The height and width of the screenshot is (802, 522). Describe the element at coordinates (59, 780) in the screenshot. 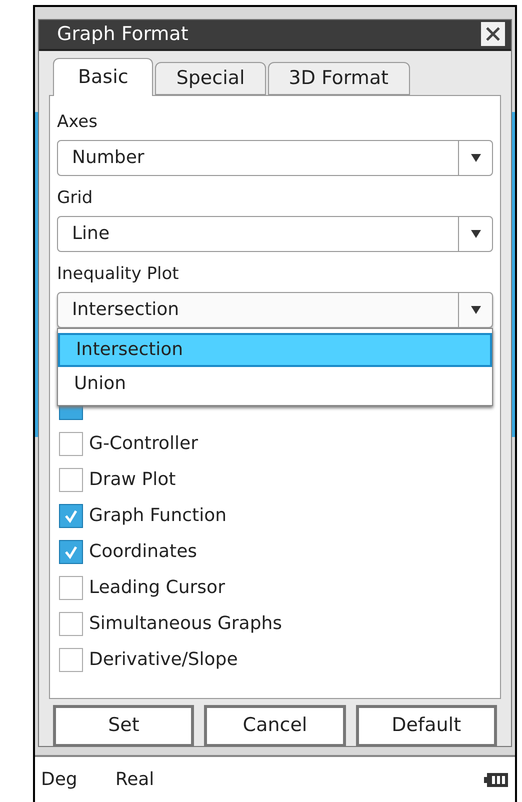

I see `angle-mode: Deg` at that location.